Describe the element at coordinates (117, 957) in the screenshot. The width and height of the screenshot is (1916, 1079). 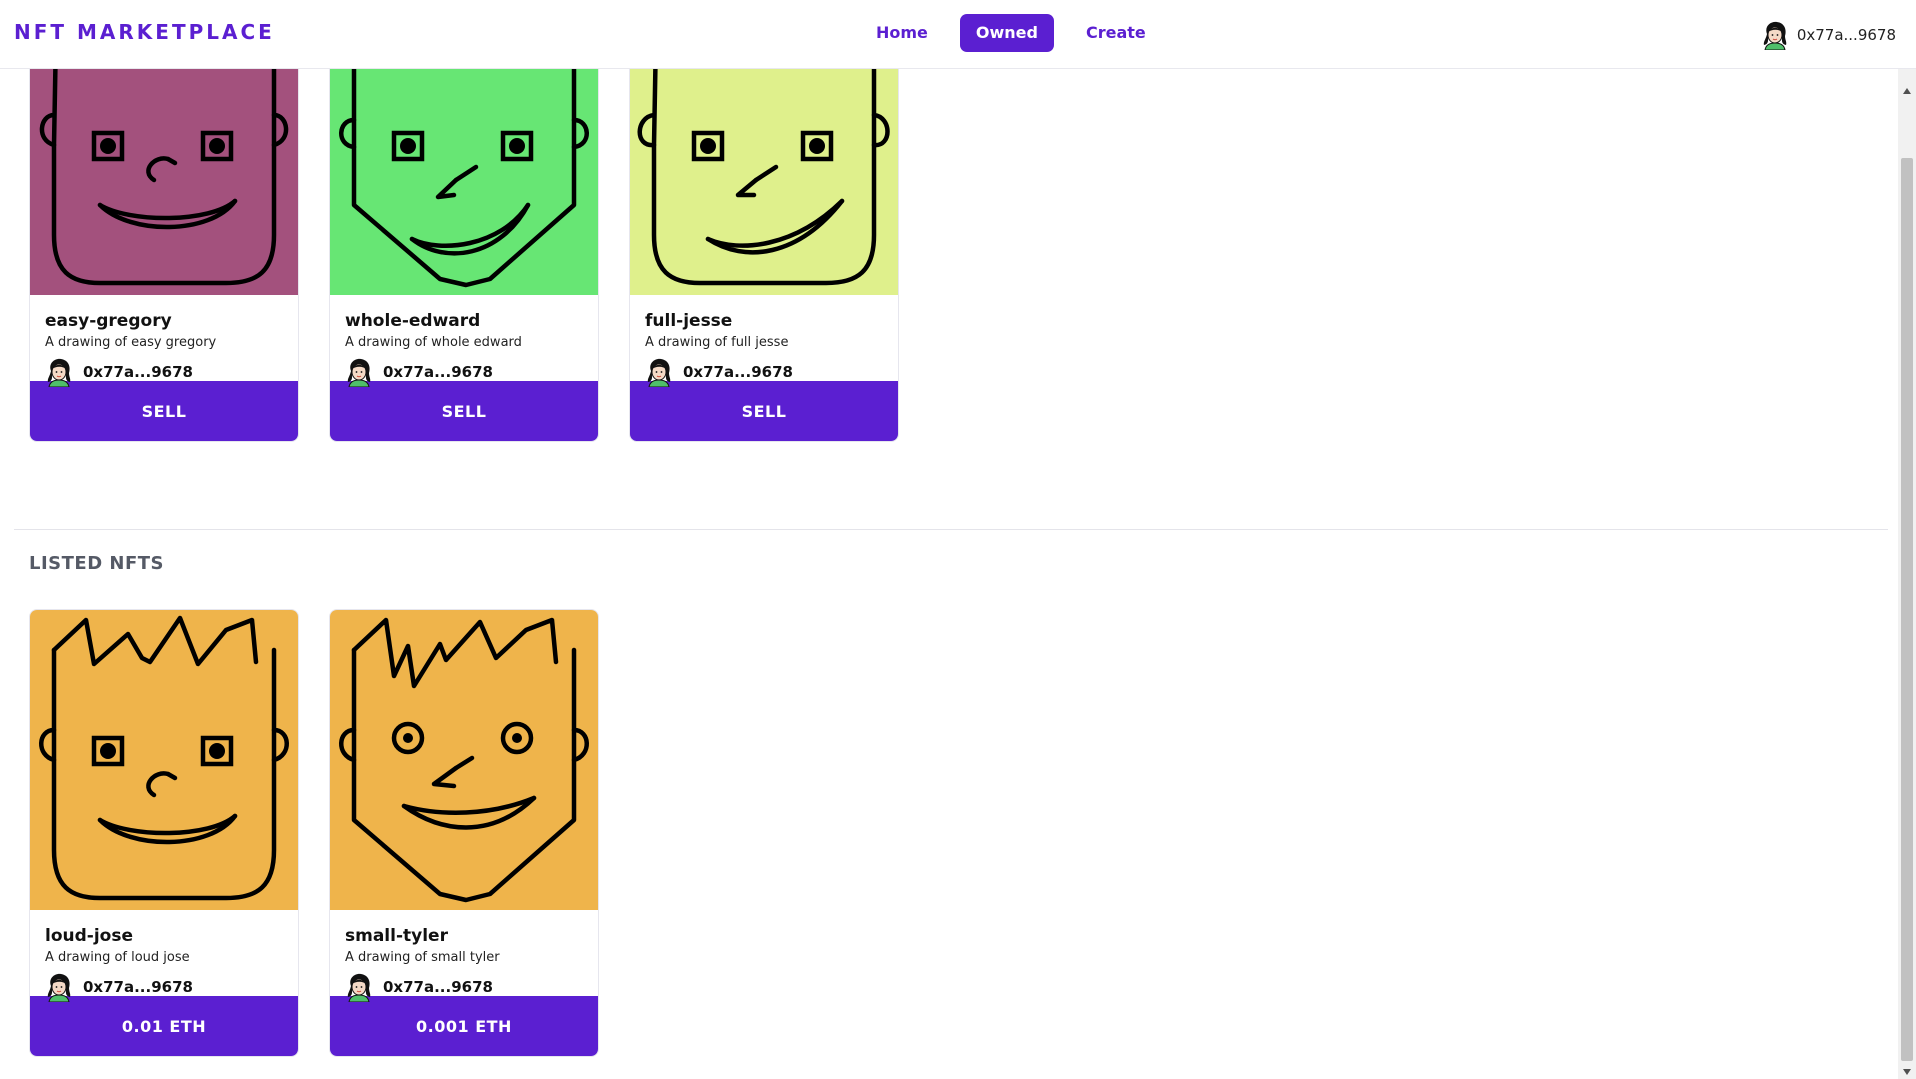
I see `nft-description: A drawing of loud jose` at that location.